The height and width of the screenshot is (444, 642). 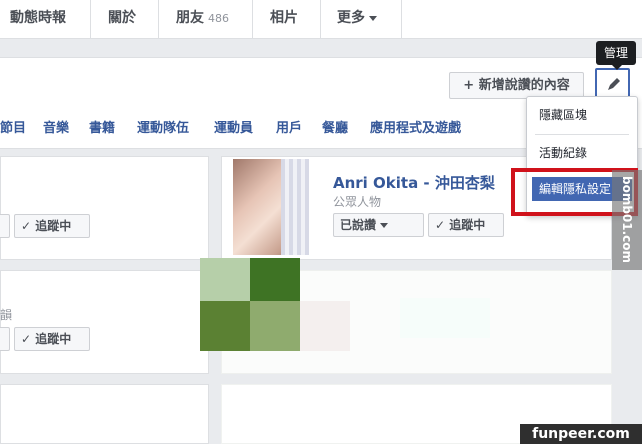 What do you see at coordinates (357, 202) in the screenshot?
I see `page-category: 公眾人物` at bounding box center [357, 202].